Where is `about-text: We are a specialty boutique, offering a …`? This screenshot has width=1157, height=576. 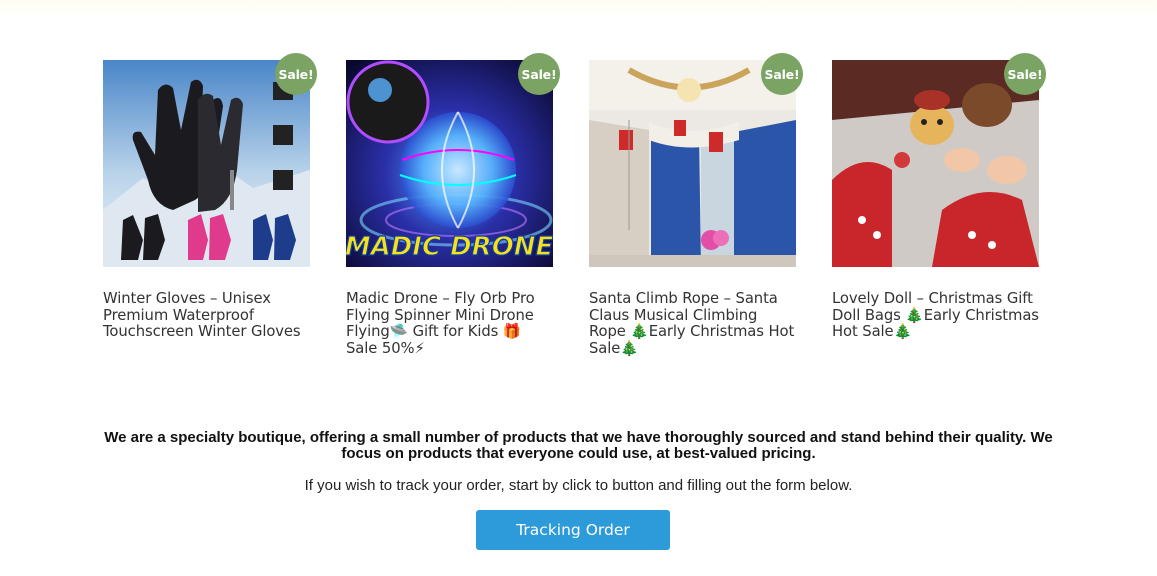 about-text: We are a specialty boutique, offering a … is located at coordinates (578, 445).